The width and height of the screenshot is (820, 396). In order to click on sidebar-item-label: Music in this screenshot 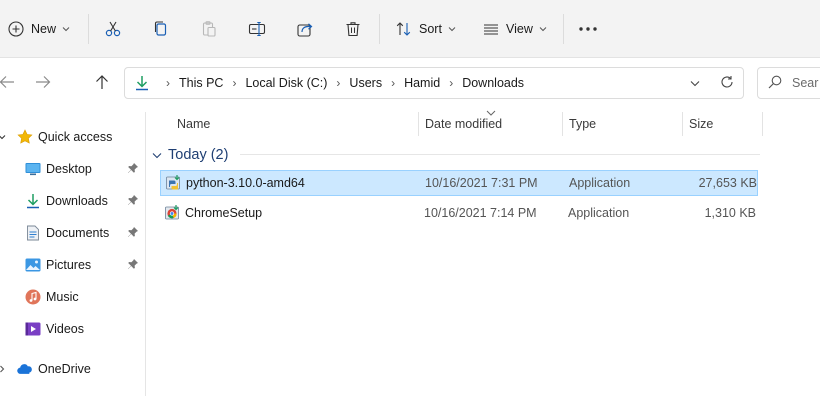, I will do `click(62, 297)`.